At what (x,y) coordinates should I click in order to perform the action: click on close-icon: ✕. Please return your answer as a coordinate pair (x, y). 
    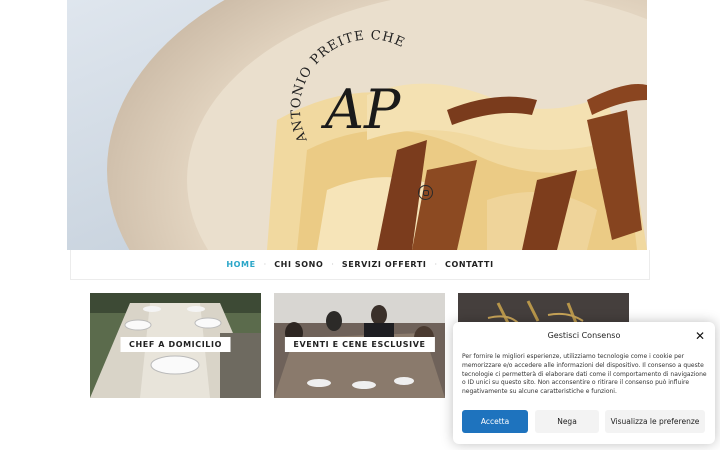
    Looking at the image, I should click on (700, 336).